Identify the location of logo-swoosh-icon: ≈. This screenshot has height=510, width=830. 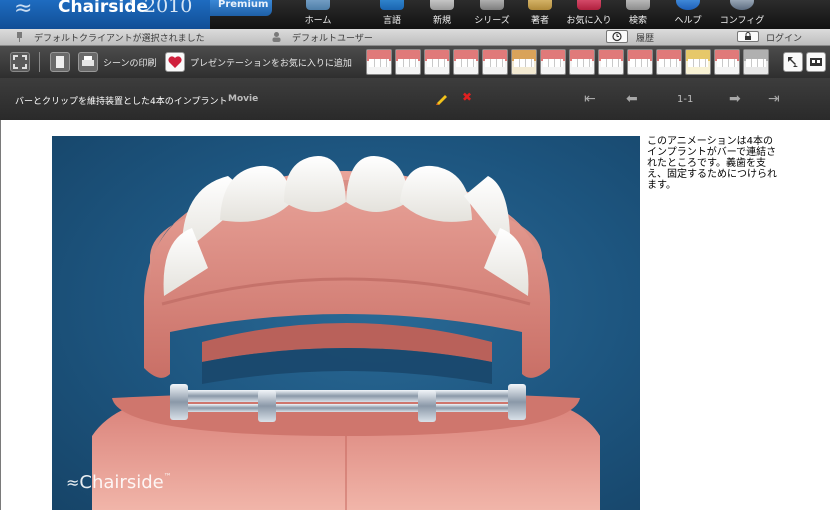
(23, 10).